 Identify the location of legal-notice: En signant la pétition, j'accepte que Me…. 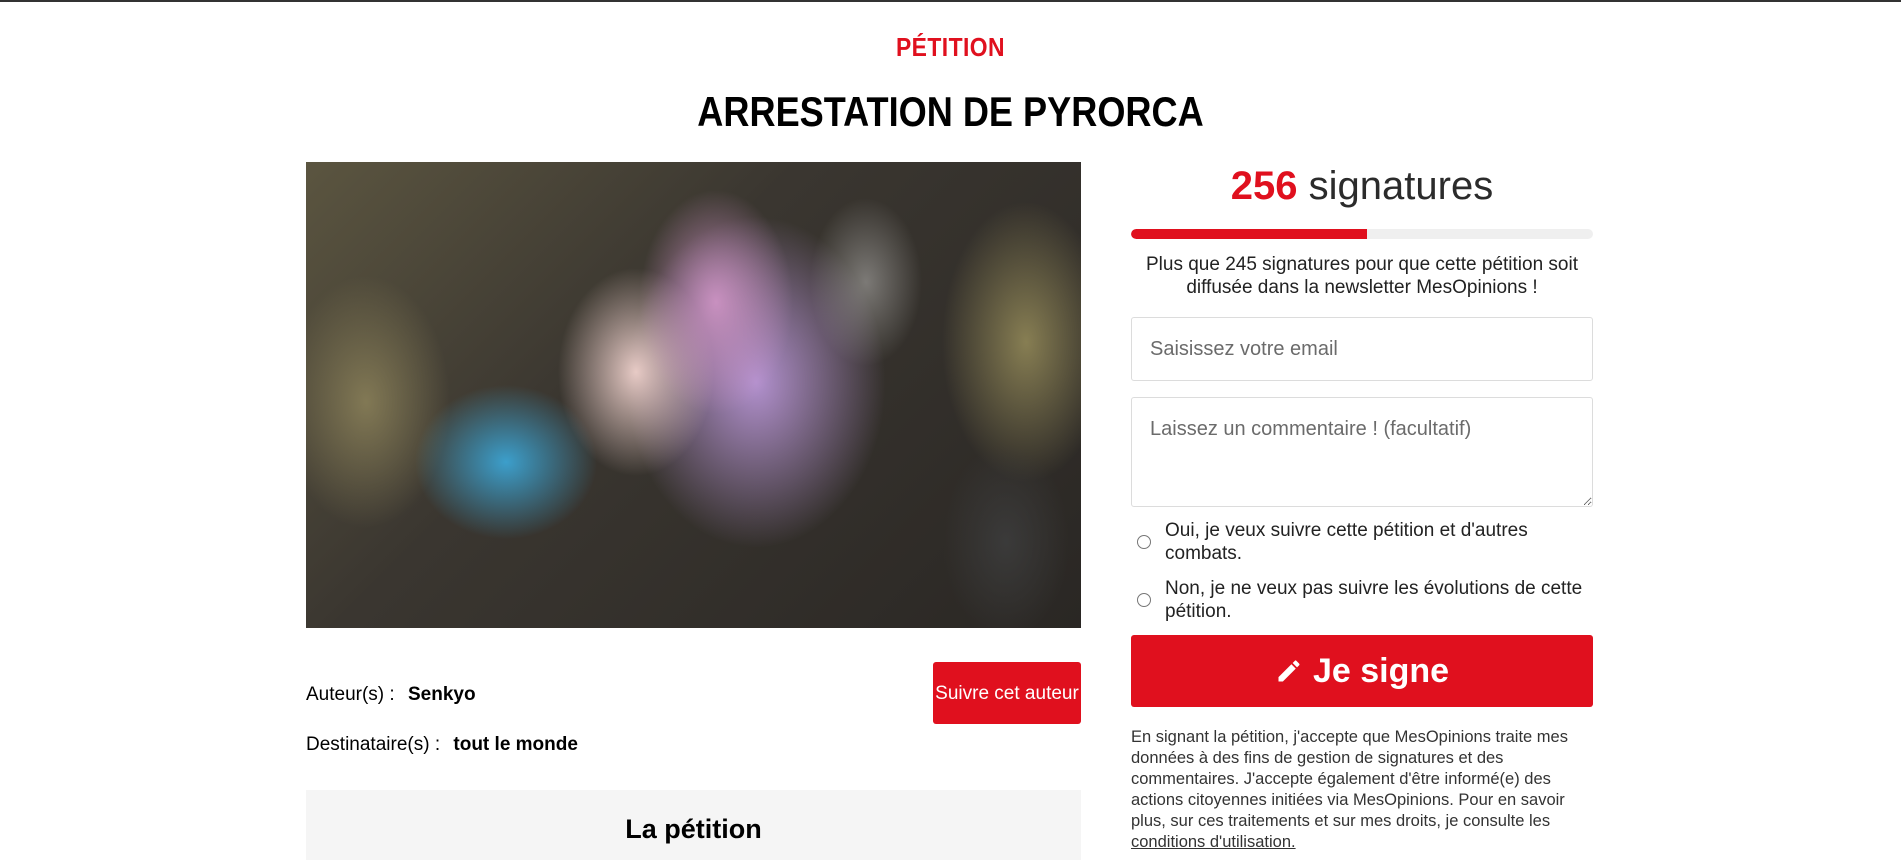
(1362, 790).